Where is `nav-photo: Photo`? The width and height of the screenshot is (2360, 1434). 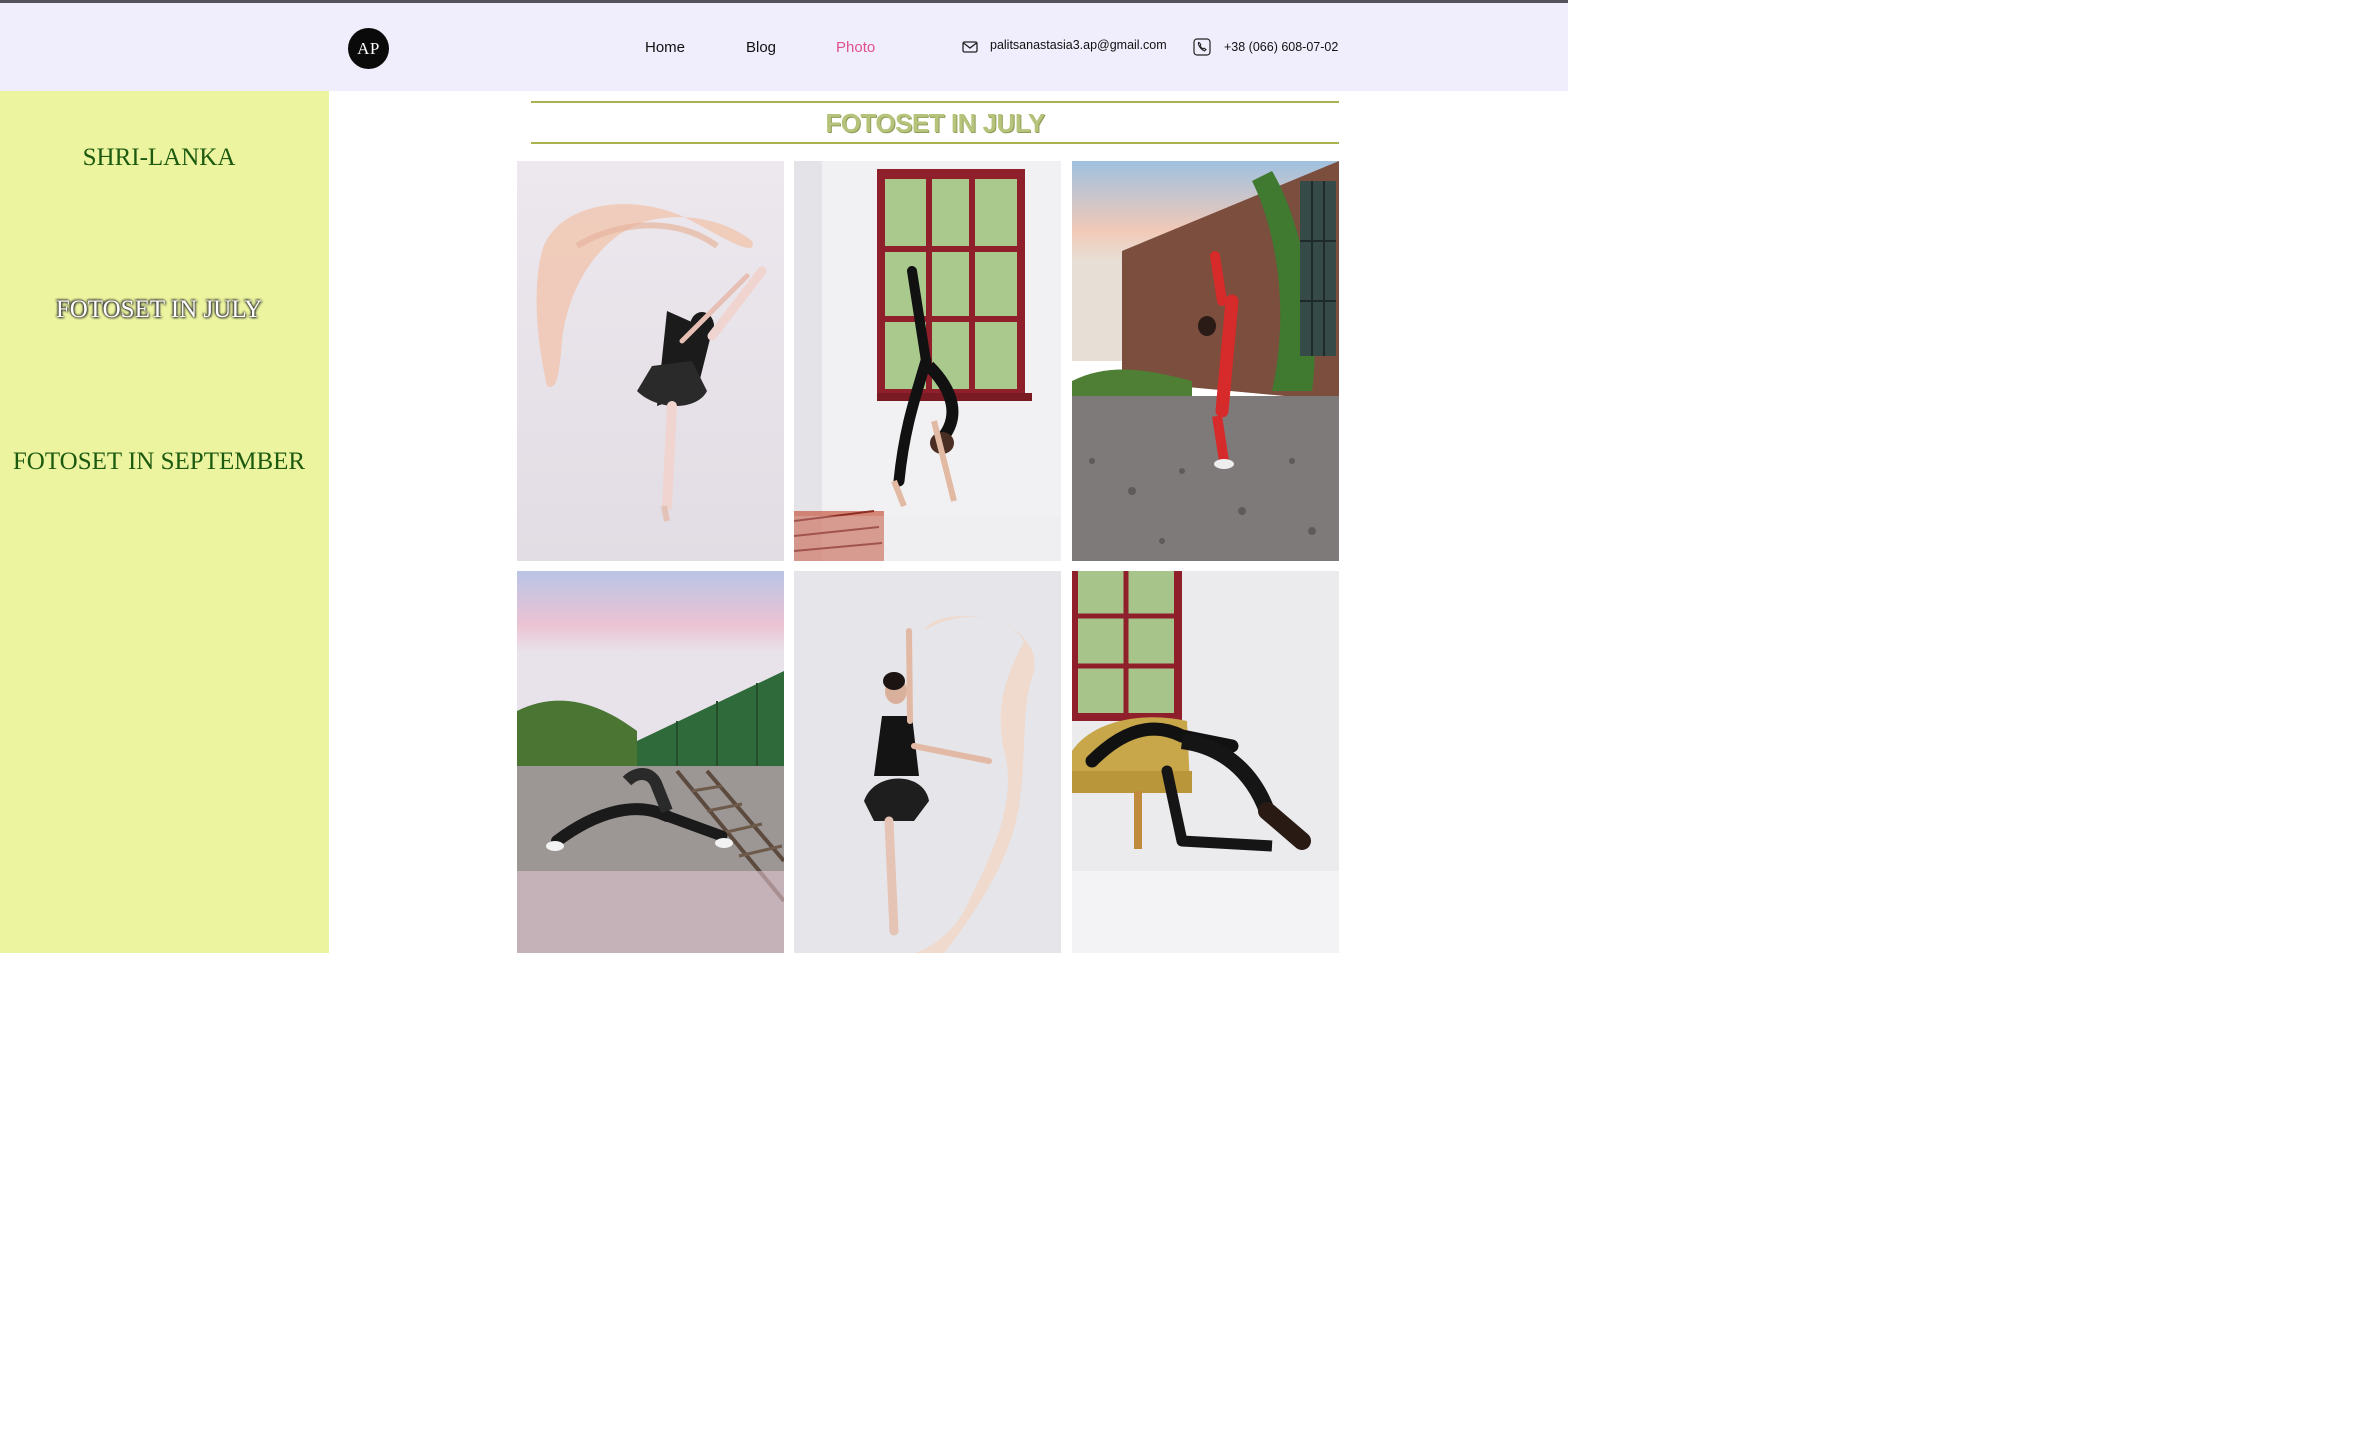 nav-photo: Photo is located at coordinates (855, 47).